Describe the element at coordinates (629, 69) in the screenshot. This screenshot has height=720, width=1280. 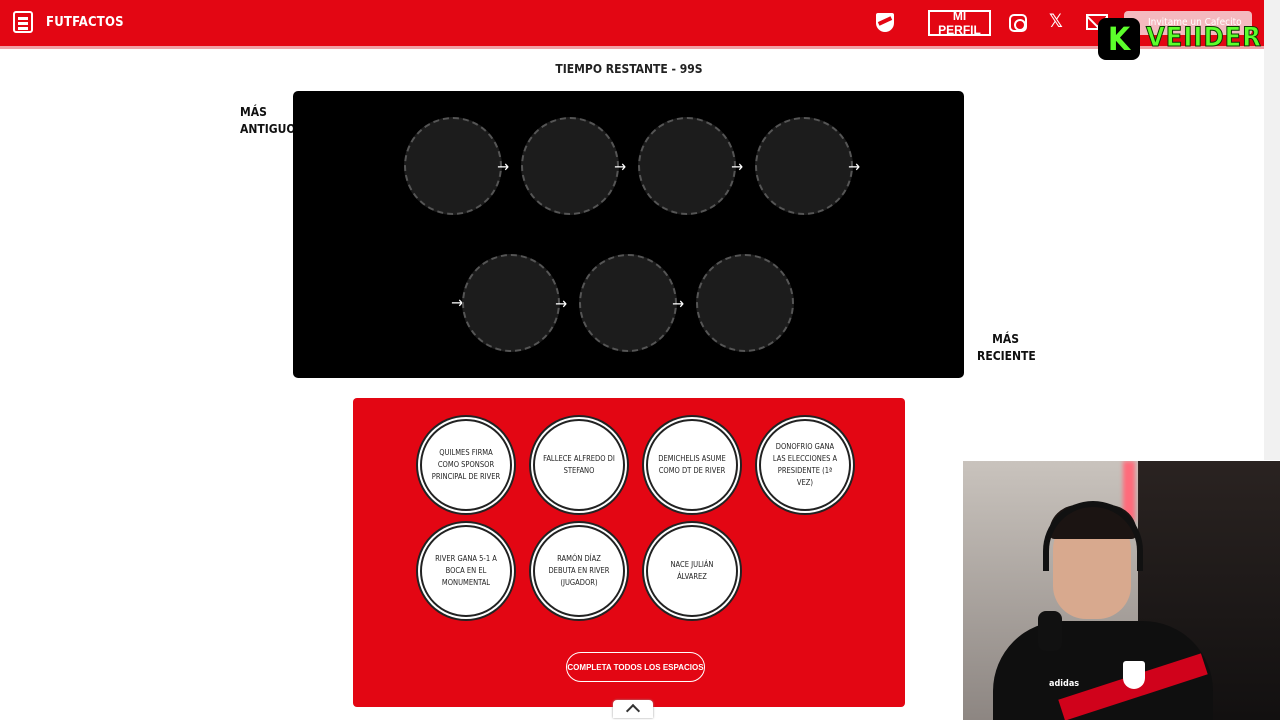
I see `timer-text: TIEMPO RESTANTE - 99S` at that location.